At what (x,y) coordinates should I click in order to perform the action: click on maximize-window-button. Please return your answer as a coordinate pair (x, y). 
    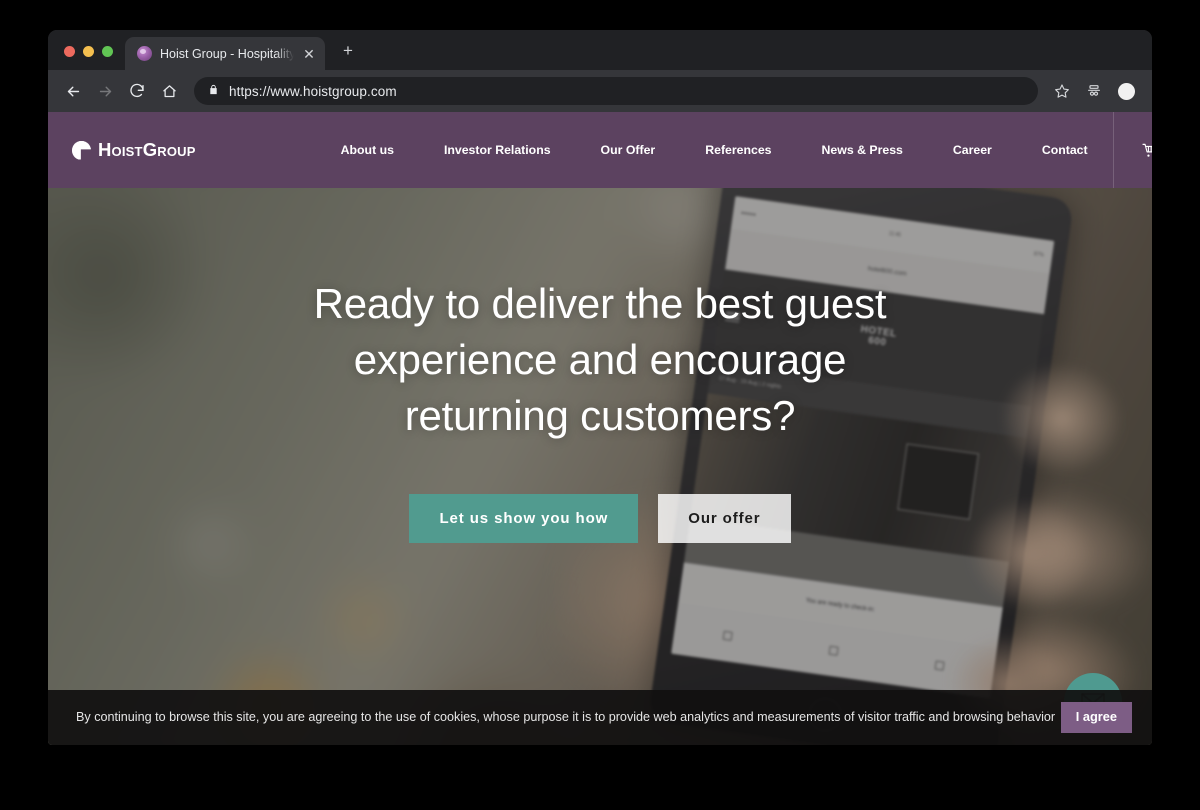
    Looking at the image, I should click on (107, 51).